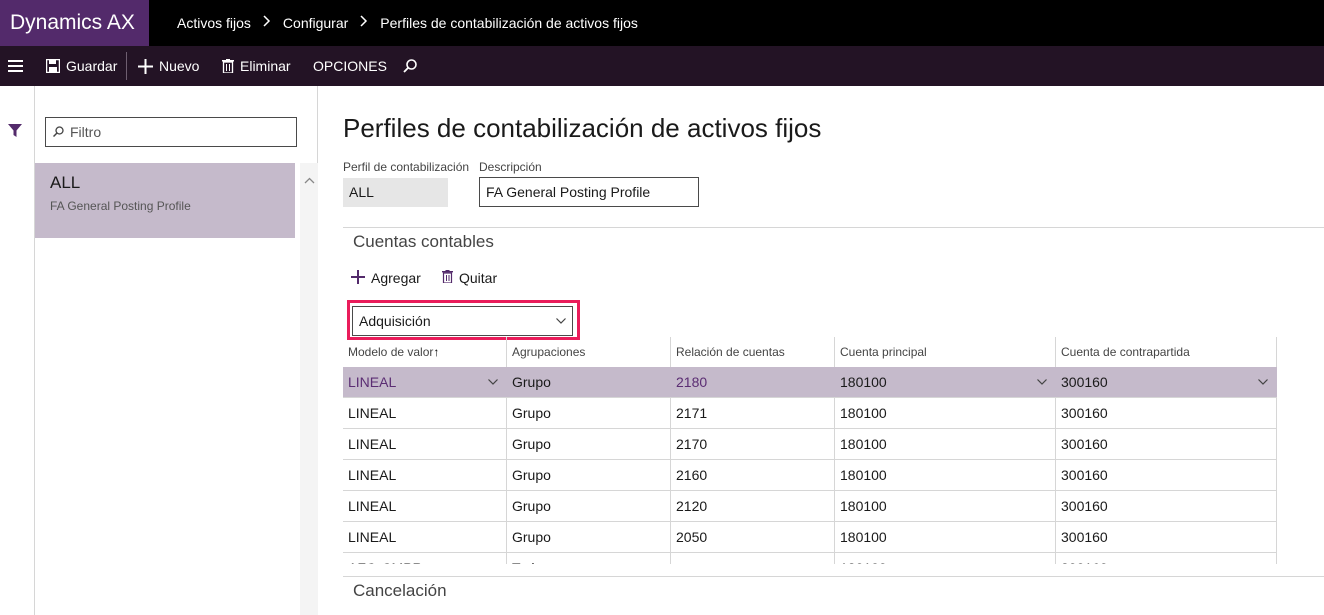 Image resolution: width=1324 pixels, height=615 pixels. Describe the element at coordinates (436, 352) in the screenshot. I see `sort-ascending-icon: ↑` at that location.